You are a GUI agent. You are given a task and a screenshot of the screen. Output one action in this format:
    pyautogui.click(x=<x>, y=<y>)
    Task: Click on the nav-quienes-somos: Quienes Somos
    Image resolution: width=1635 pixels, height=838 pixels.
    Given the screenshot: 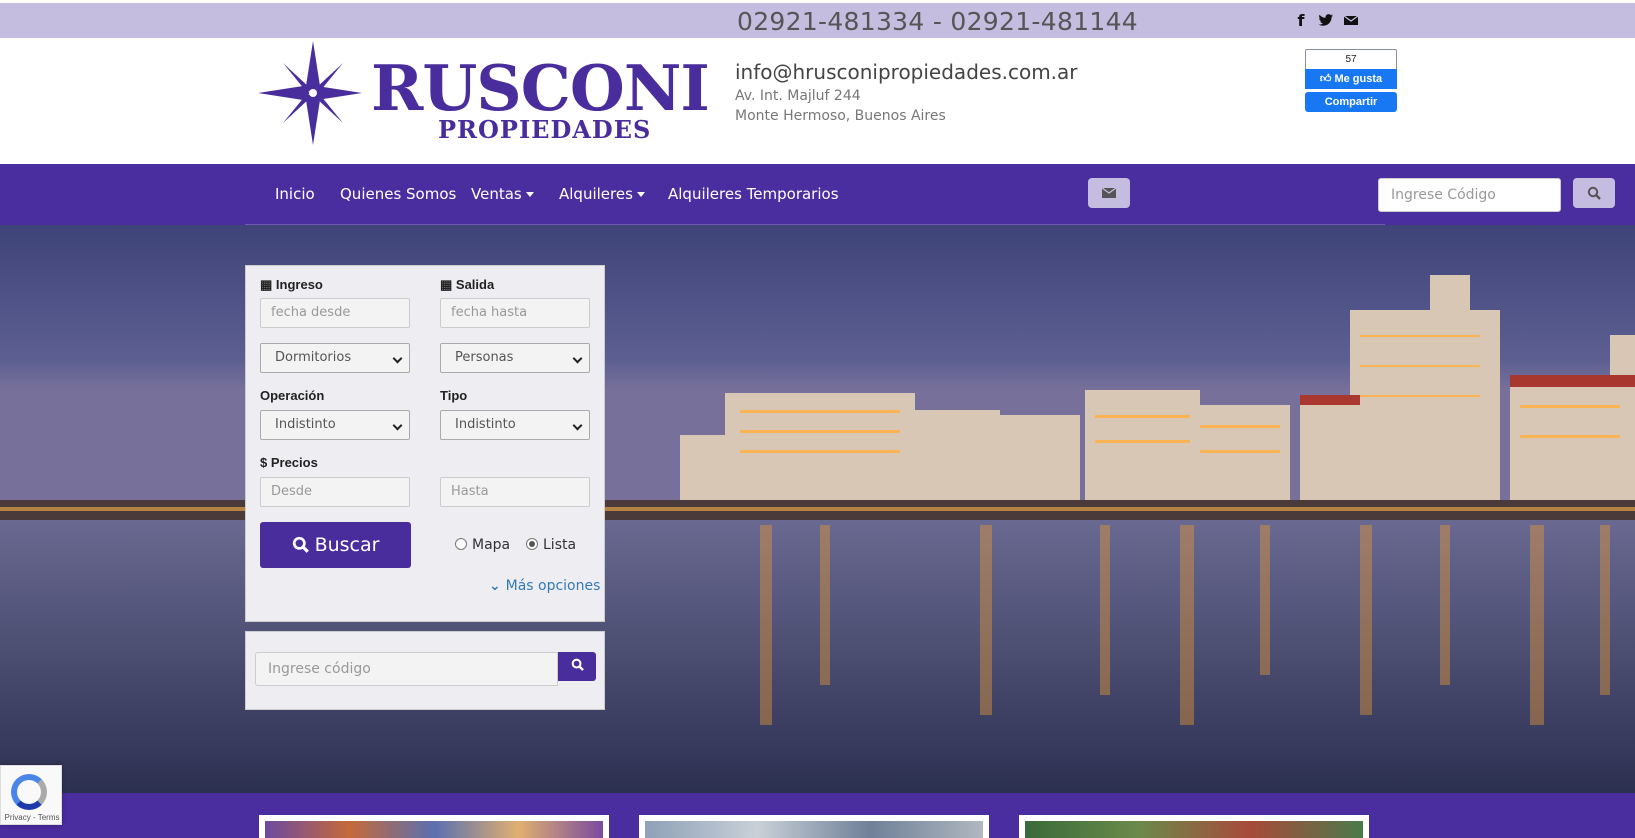 What is the action you would take?
    pyautogui.click(x=398, y=194)
    